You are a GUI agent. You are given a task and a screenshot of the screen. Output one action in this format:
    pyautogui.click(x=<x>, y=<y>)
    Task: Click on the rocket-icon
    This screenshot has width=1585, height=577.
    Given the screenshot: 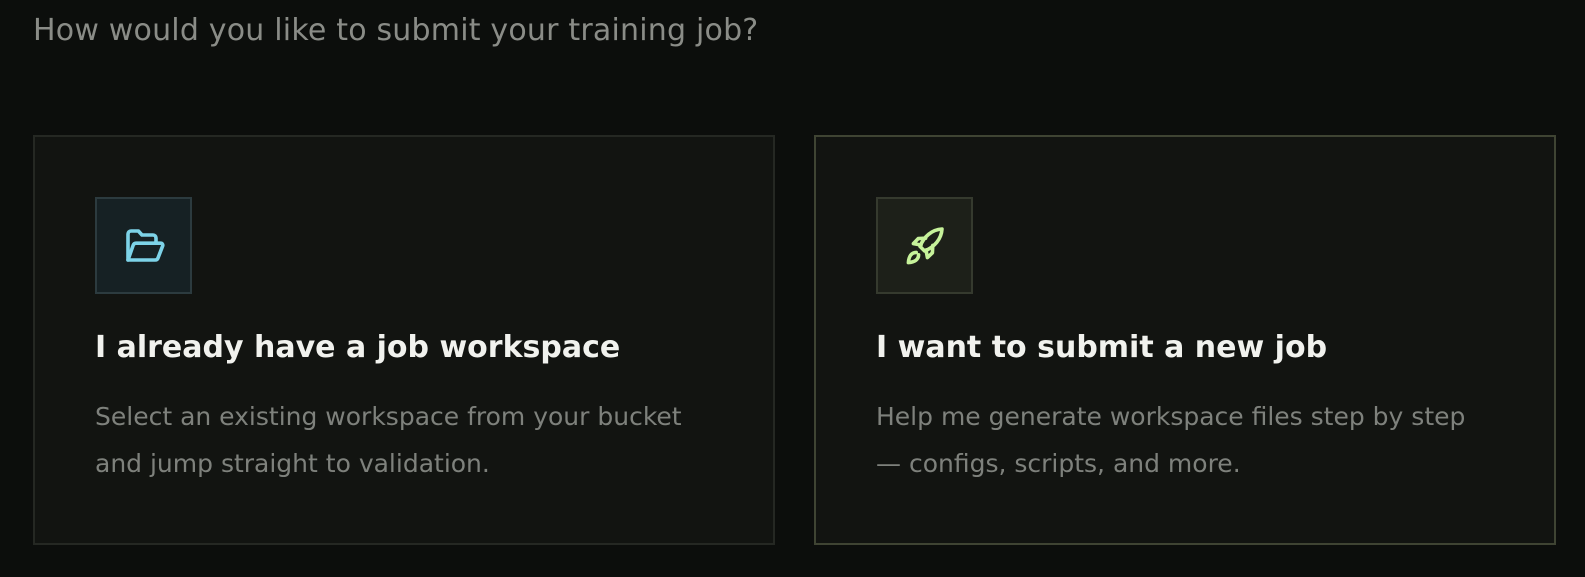 What is the action you would take?
    pyautogui.click(x=925, y=245)
    